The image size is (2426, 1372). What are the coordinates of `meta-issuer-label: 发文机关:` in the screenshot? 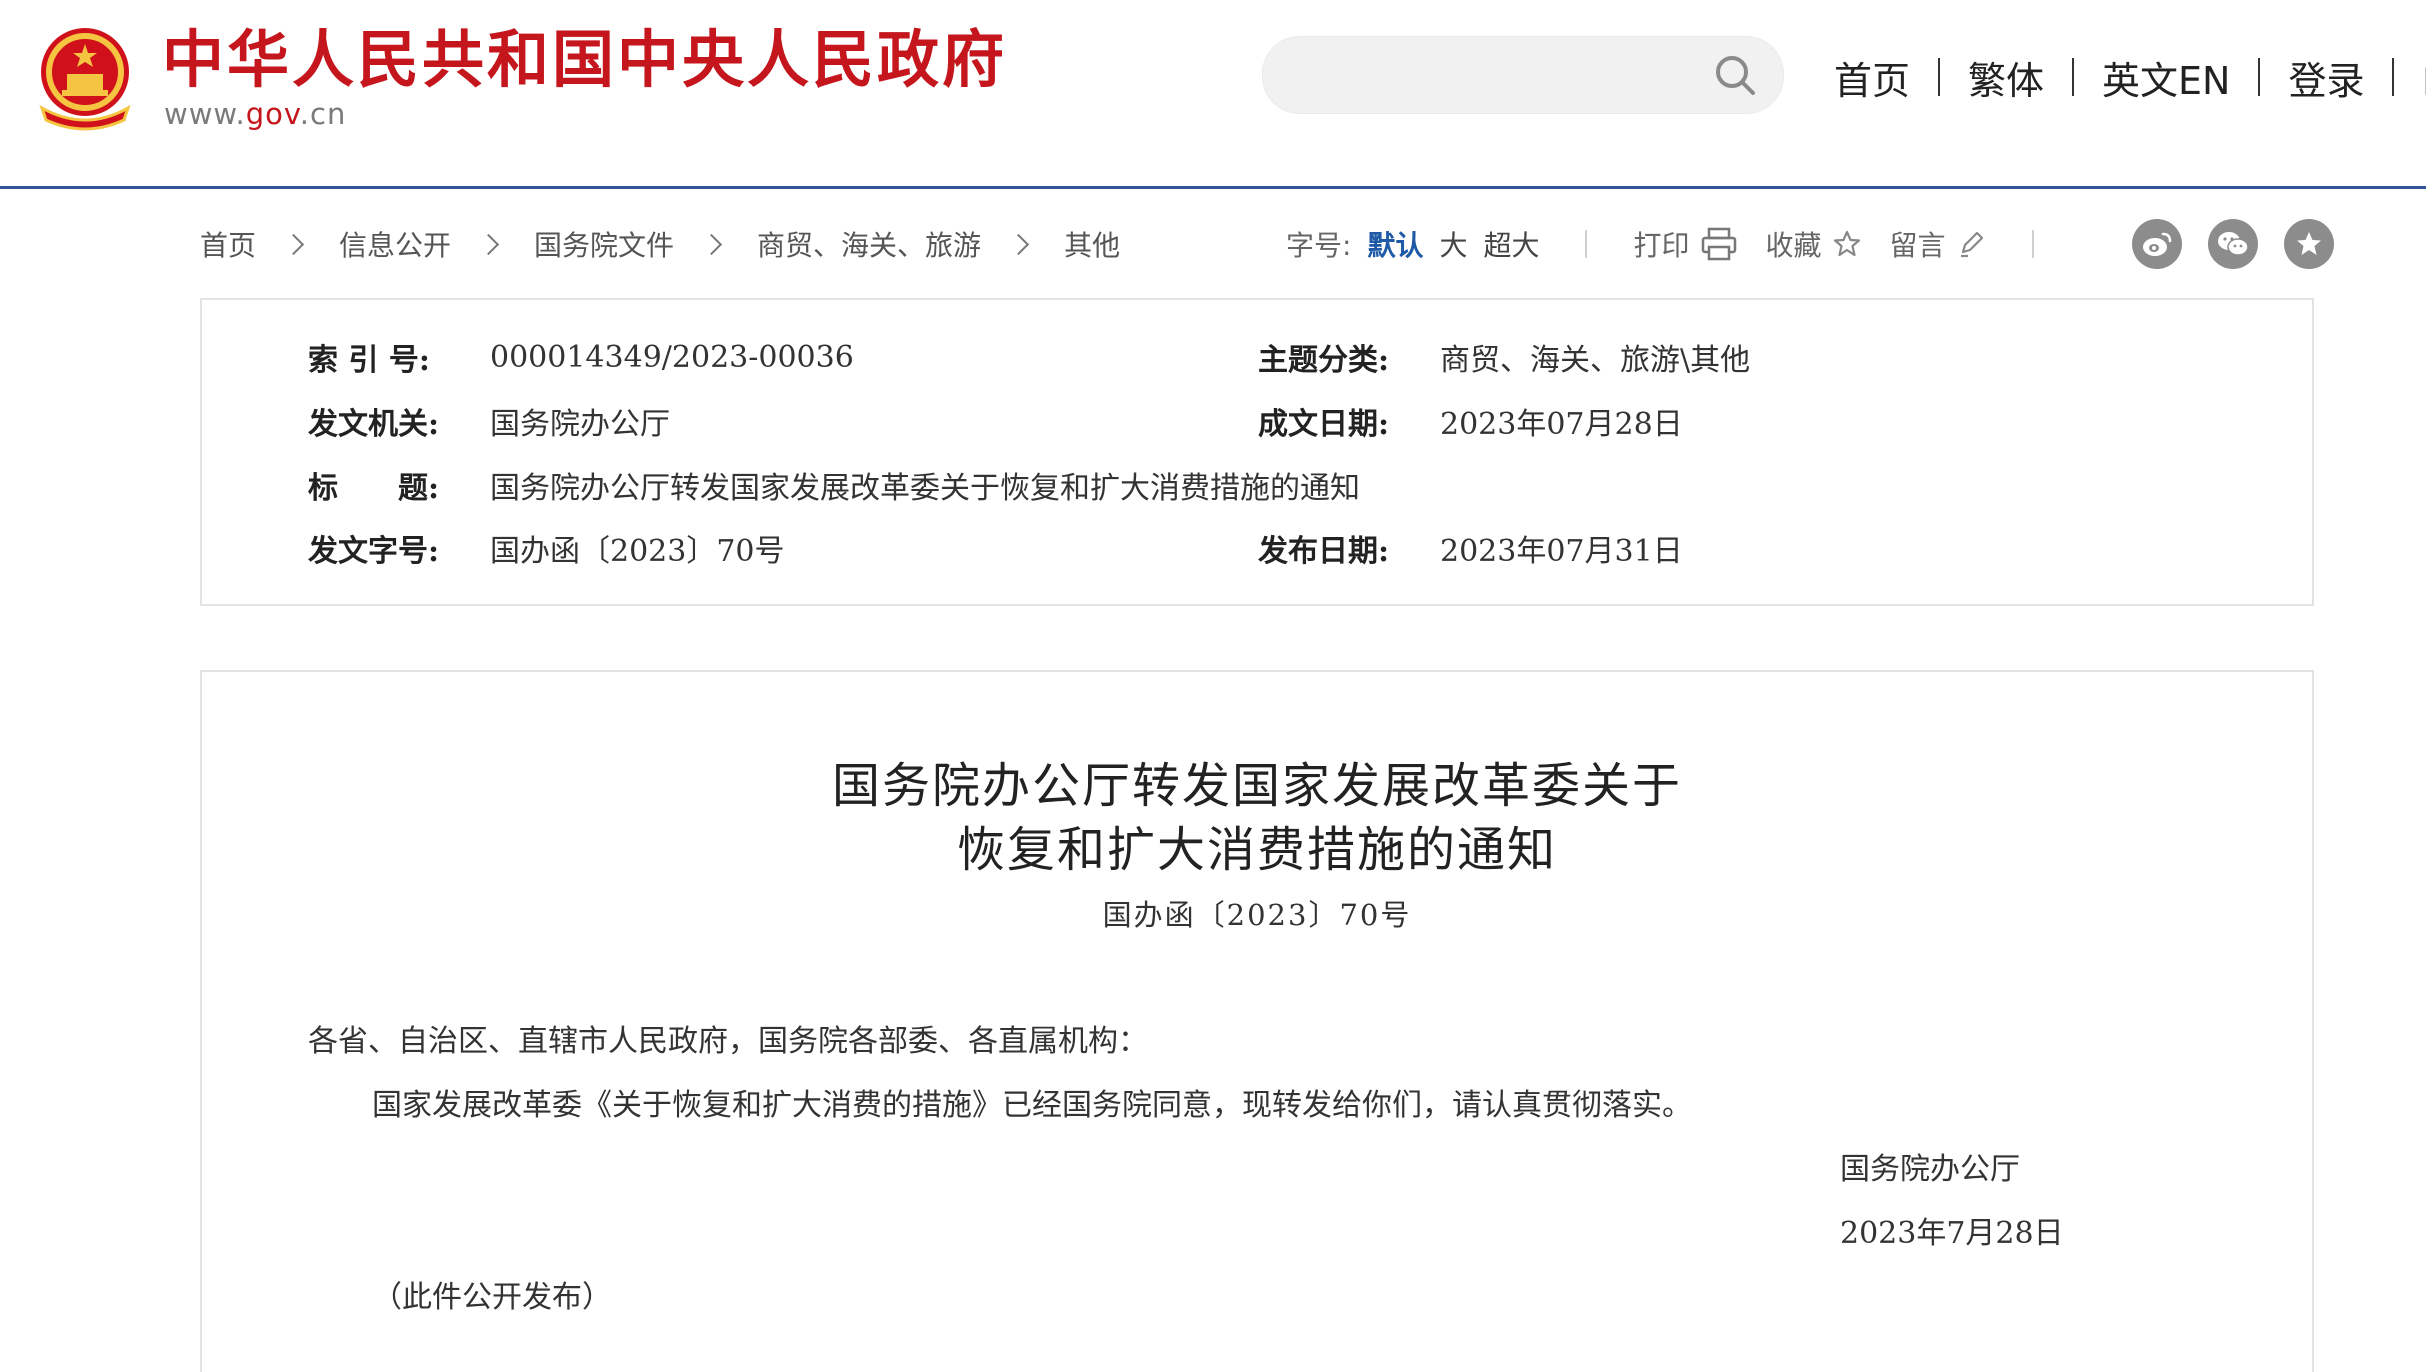 It's located at (374, 424).